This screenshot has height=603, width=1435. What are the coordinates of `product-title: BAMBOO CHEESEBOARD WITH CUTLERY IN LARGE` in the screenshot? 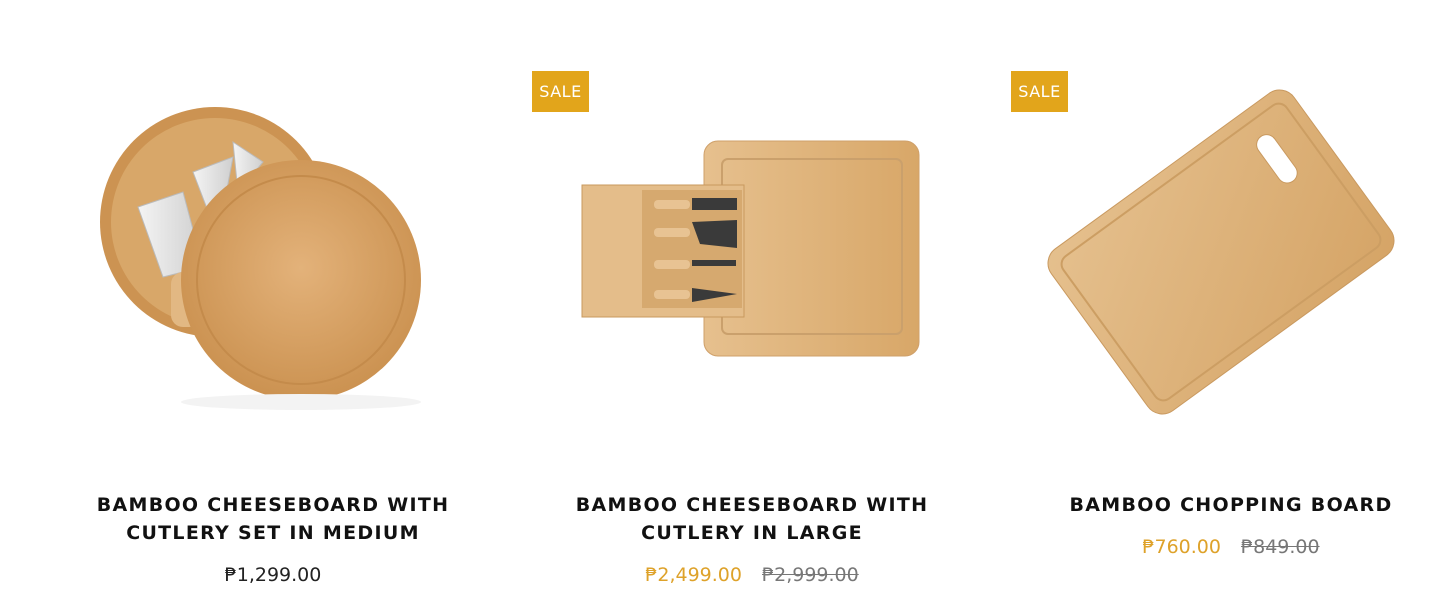 It's located at (752, 519).